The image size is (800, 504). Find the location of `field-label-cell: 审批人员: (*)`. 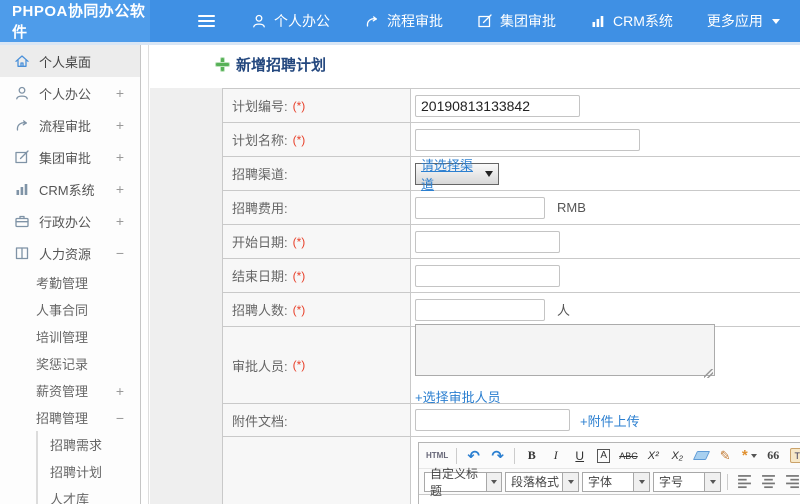

field-label-cell: 审批人员: (*) is located at coordinates (317, 365).